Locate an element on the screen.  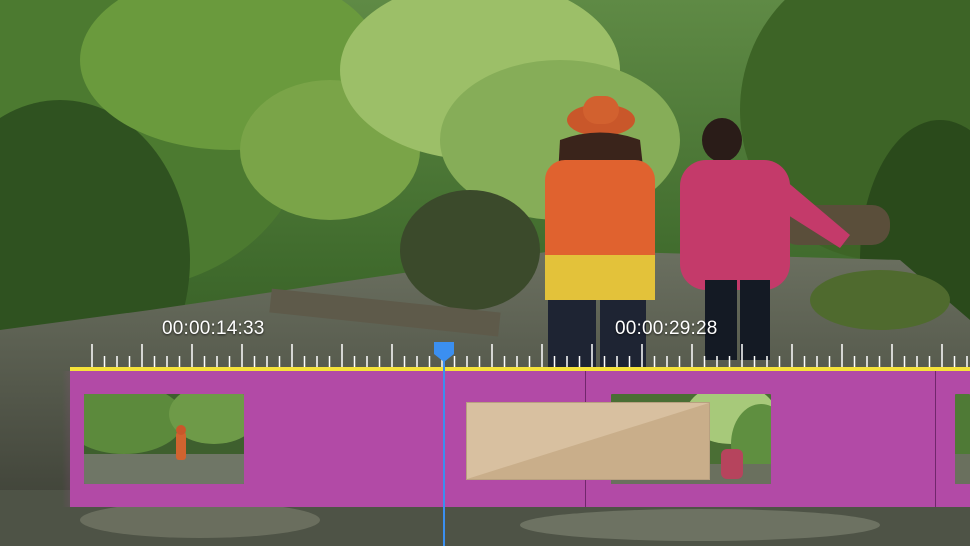
timecode-marker-right: 00:00:29:28 is located at coordinates (666, 328).